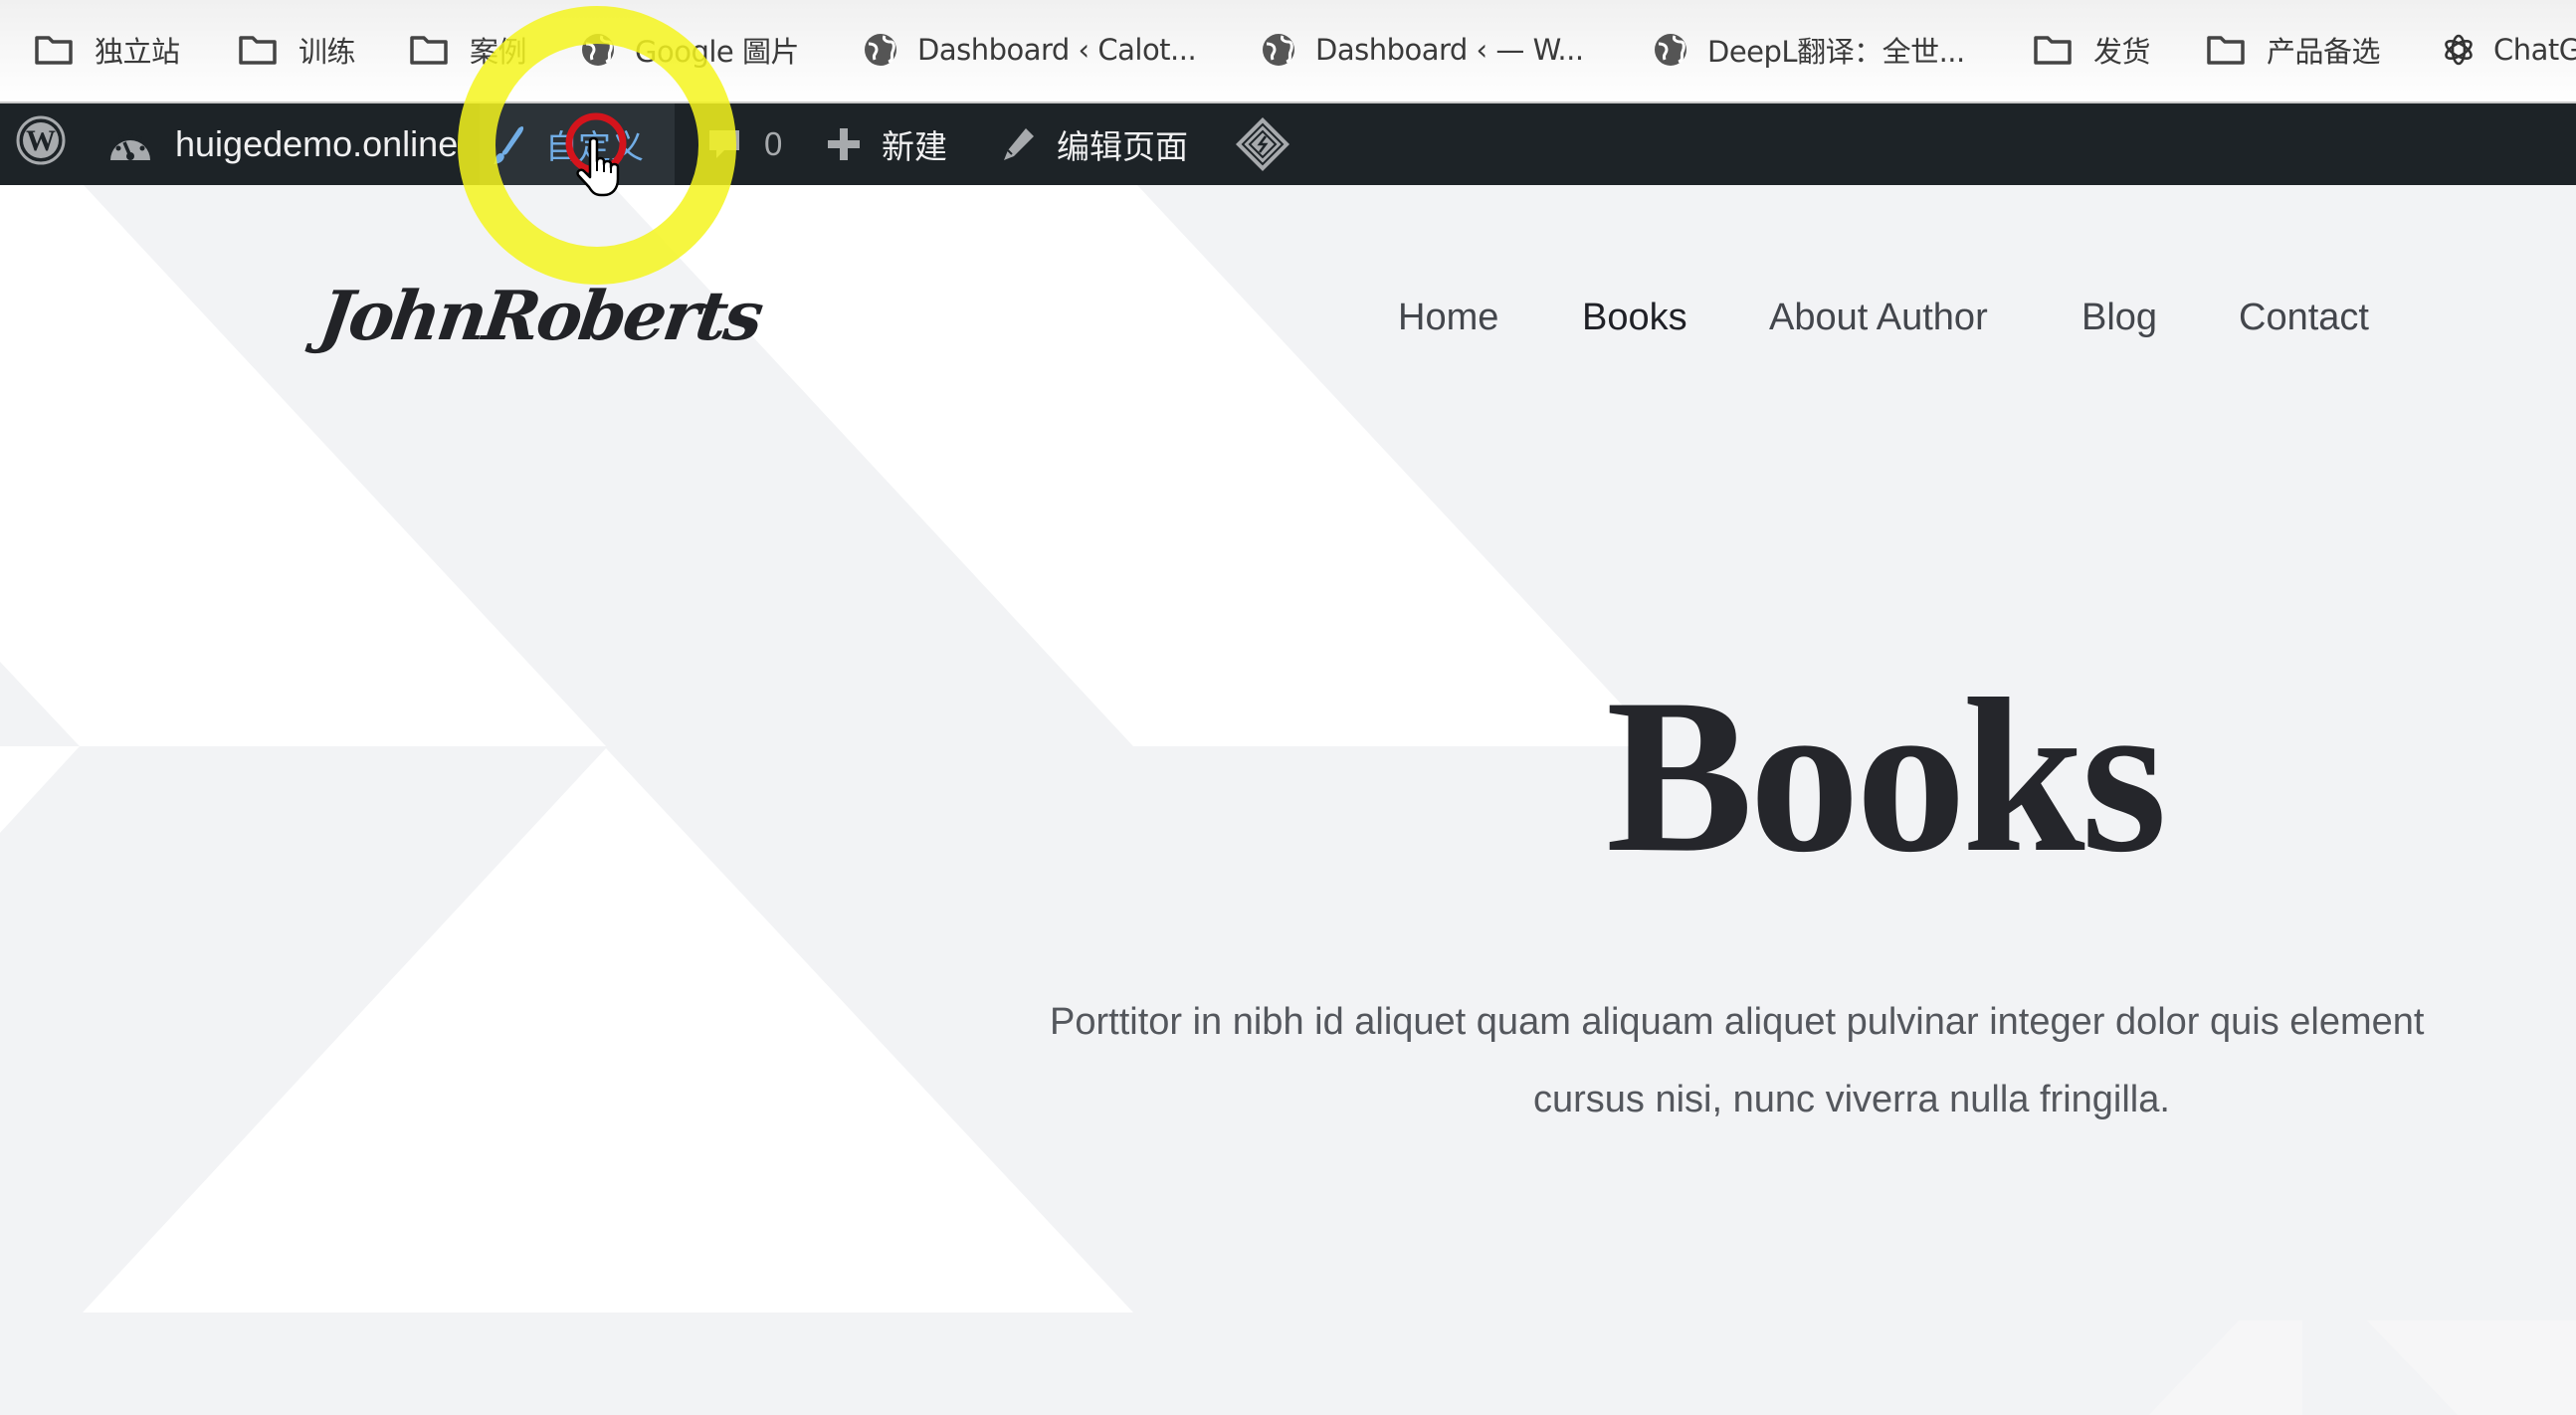  What do you see at coordinates (2091, 50) in the screenshot?
I see `bookmark-folder-fahuo: 发货` at bounding box center [2091, 50].